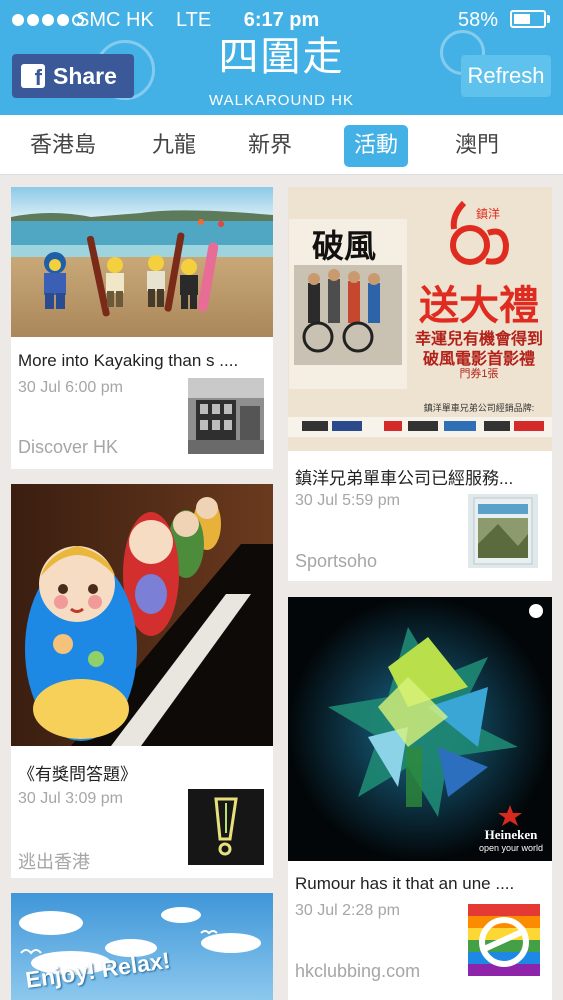  Describe the element at coordinates (63, 146) in the screenshot. I see `tab-hong-kong-island: 香港島` at that location.